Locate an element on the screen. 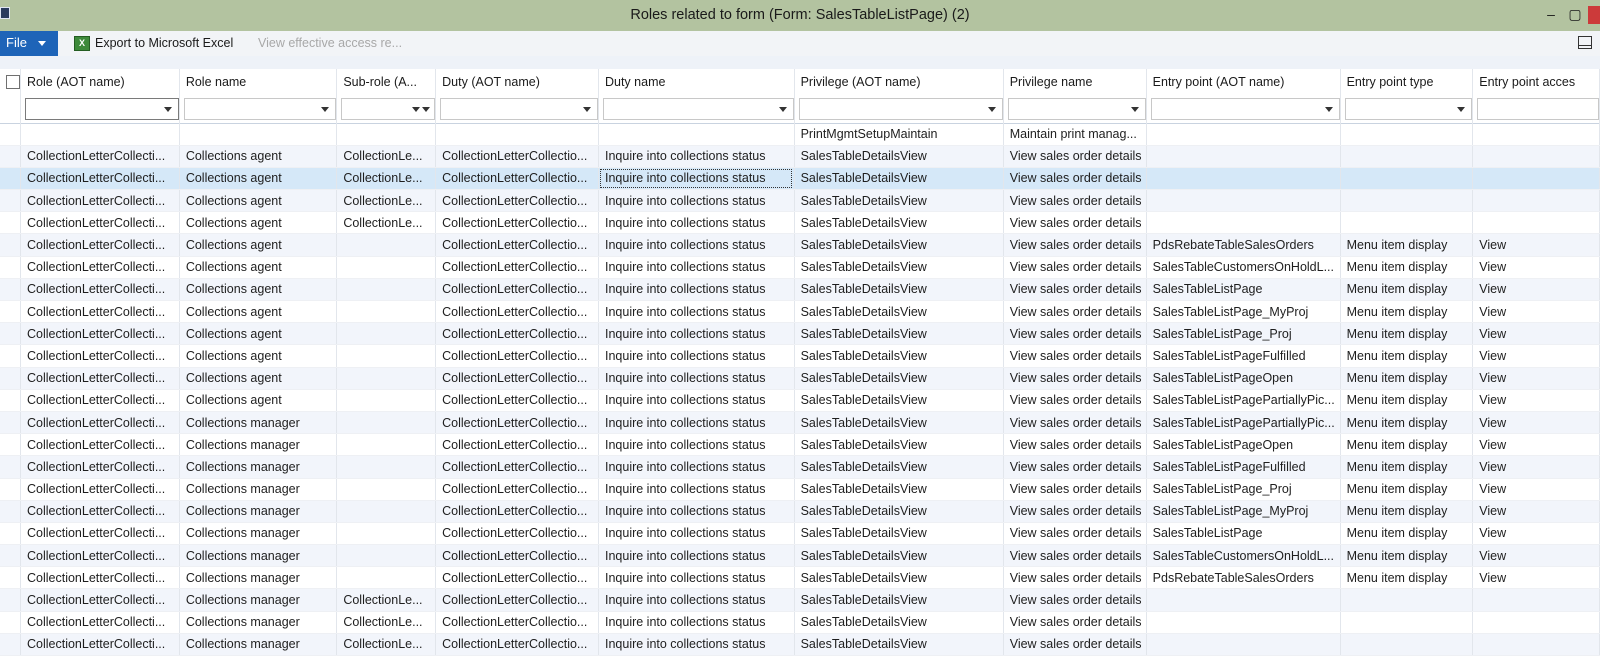  column-header: Role (AOT name) is located at coordinates (100, 82).